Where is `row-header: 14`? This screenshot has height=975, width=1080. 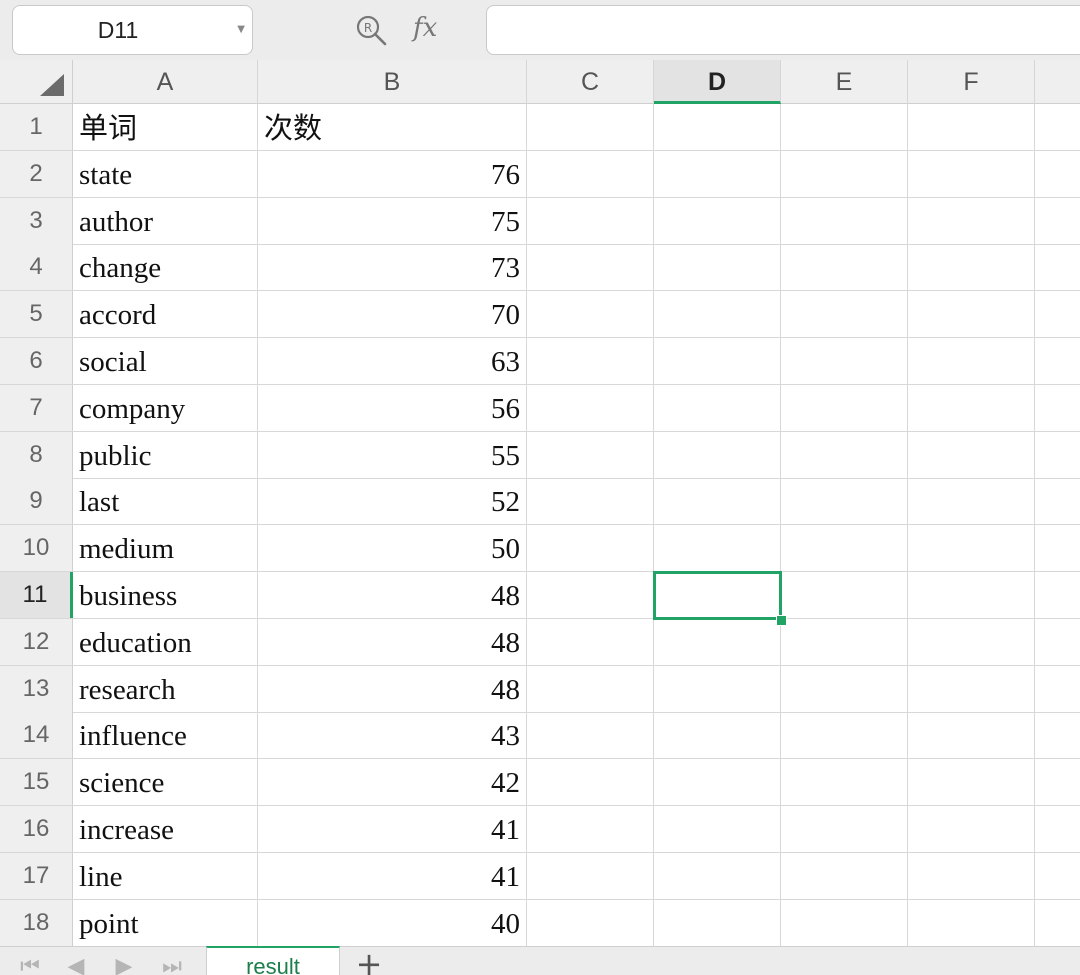 row-header: 14 is located at coordinates (36, 735).